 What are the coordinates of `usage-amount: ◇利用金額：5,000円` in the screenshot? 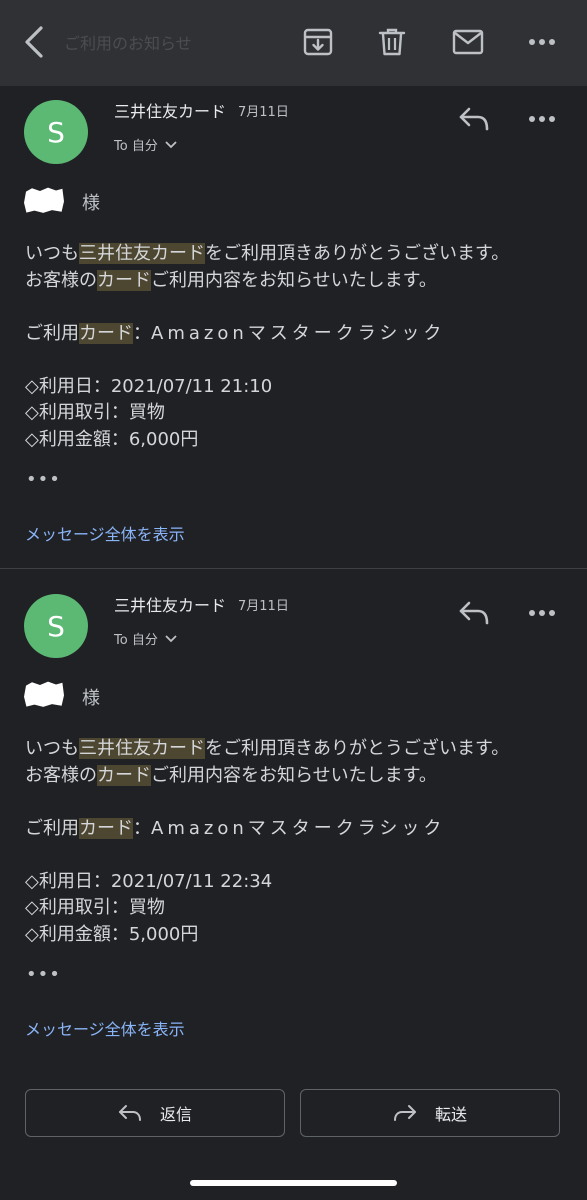 It's located at (112, 934).